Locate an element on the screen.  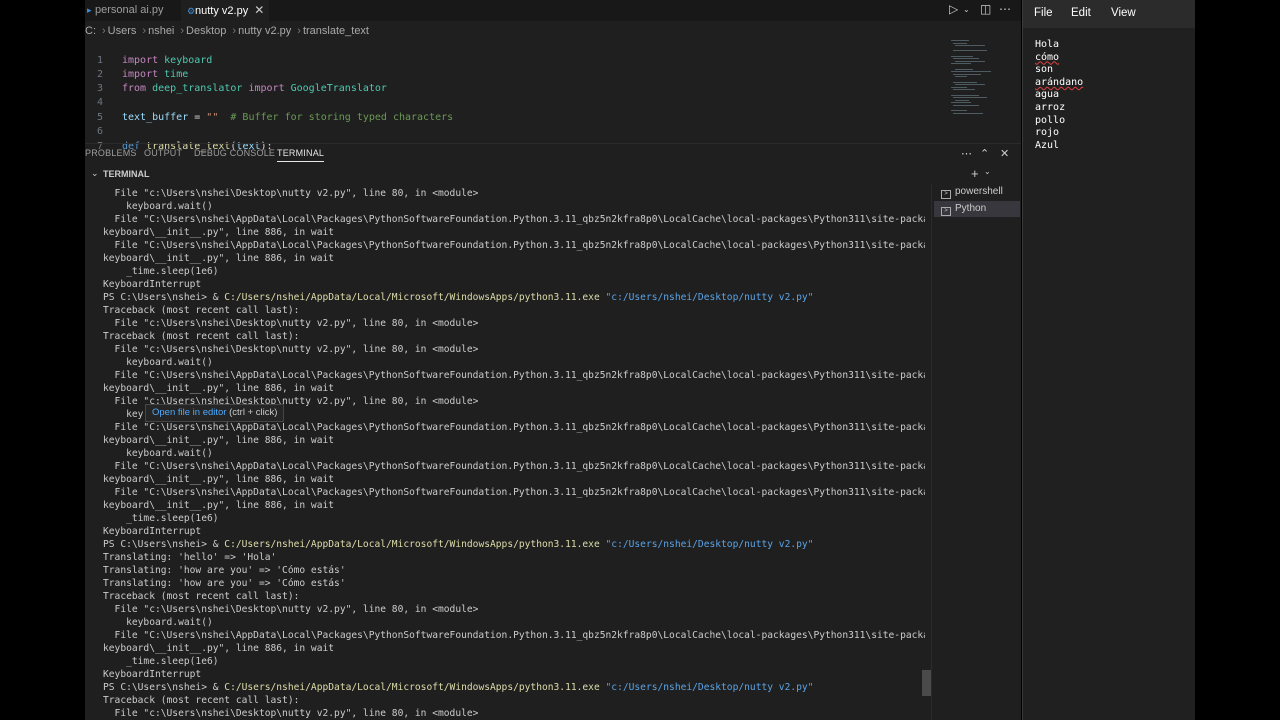
python-file-icon: ⚙ is located at coordinates (191, 11).